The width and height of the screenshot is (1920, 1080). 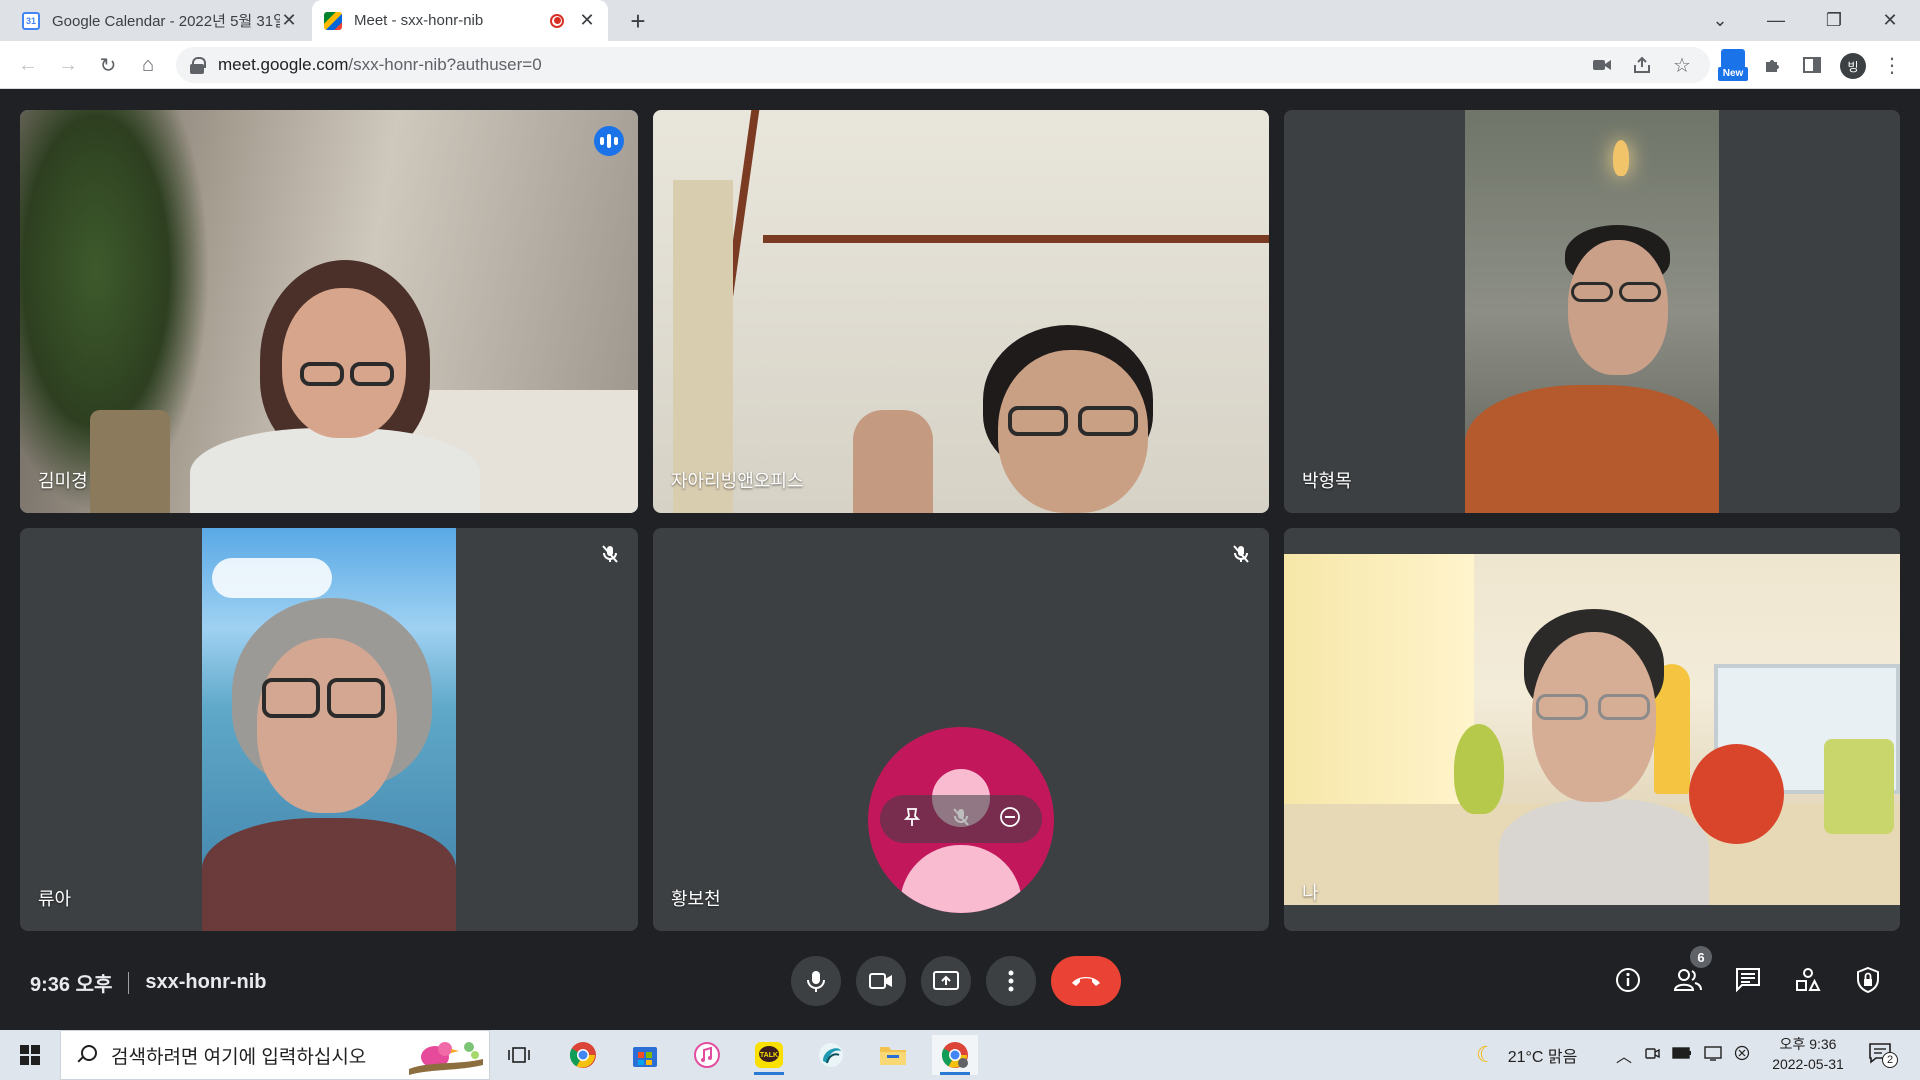 I want to click on windows-start-icon, so click(x=30, y=1055).